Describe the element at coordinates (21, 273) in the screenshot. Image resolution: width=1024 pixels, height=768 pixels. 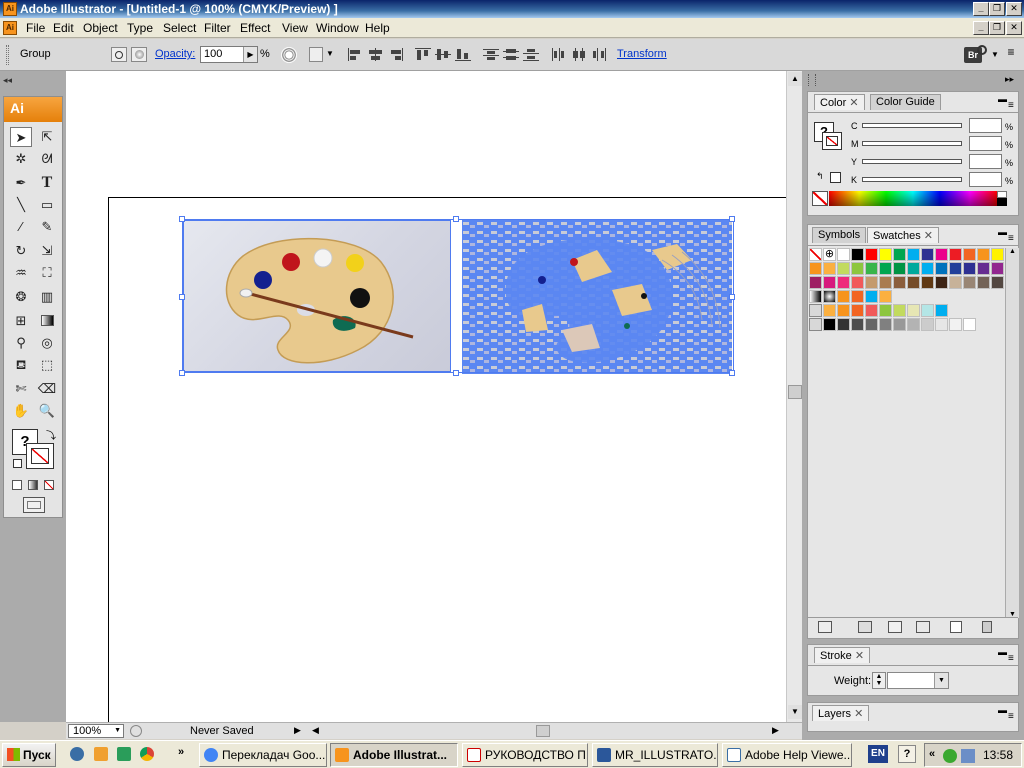
I see `warp-tool-icon: ♒` at that location.